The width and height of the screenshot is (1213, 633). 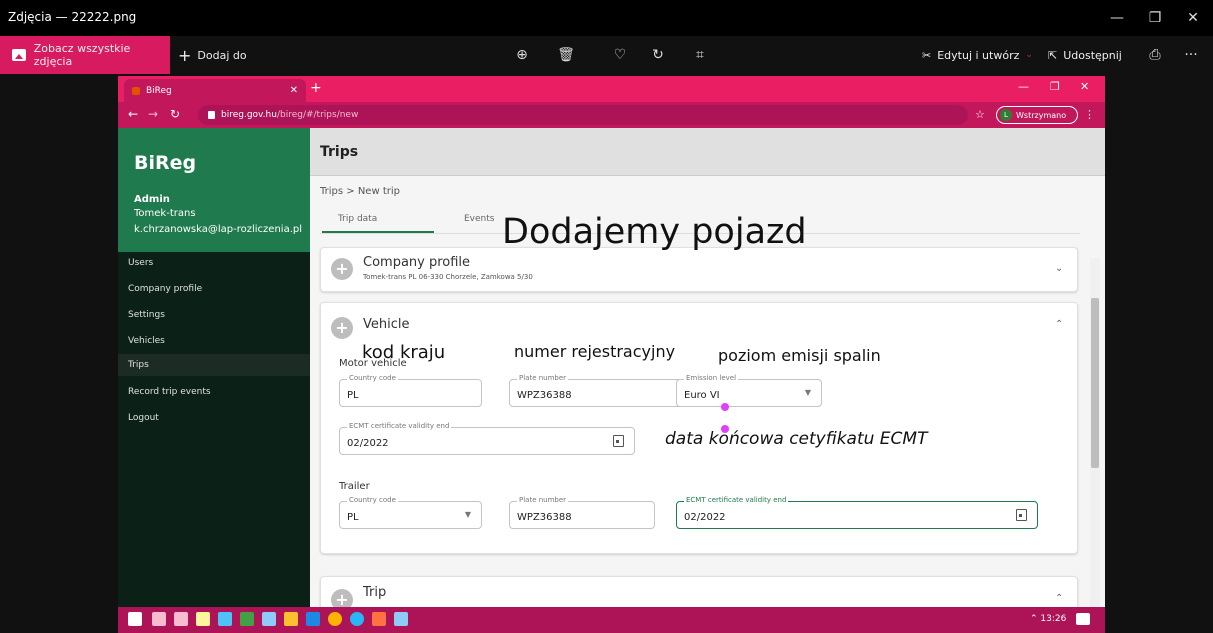 I want to click on field-value: PL, so click(x=353, y=395).